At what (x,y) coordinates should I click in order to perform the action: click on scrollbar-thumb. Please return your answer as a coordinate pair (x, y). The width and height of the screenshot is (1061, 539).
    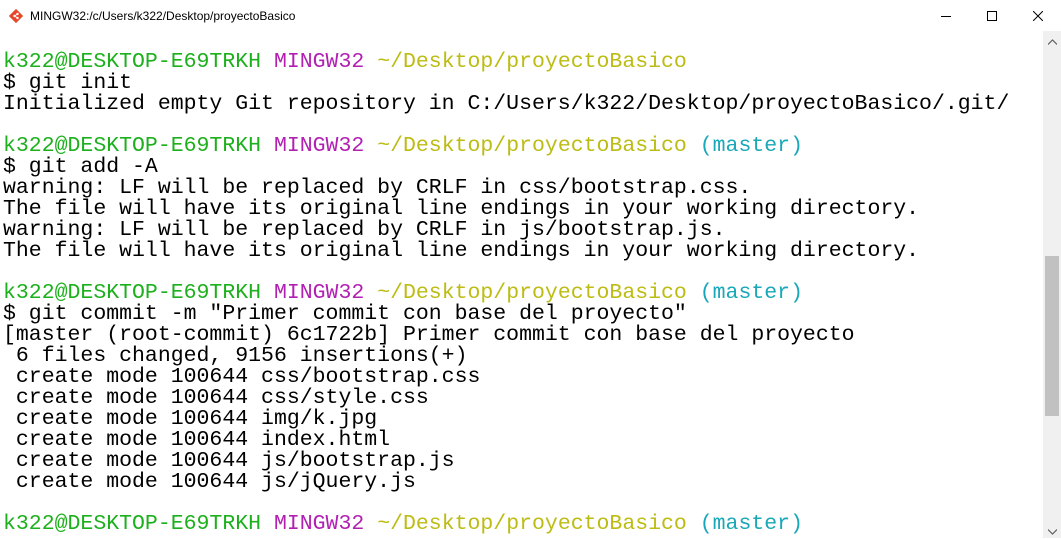
    Looking at the image, I should click on (1052, 336).